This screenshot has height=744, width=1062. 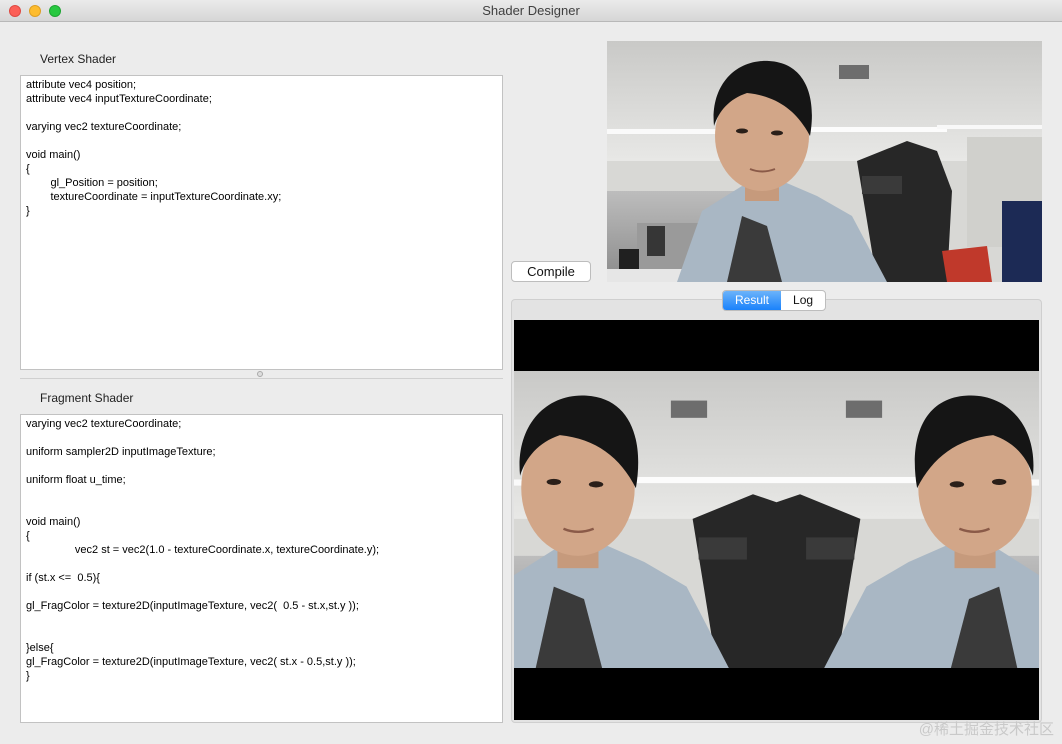 I want to click on editor-splitter, so click(x=261, y=374).